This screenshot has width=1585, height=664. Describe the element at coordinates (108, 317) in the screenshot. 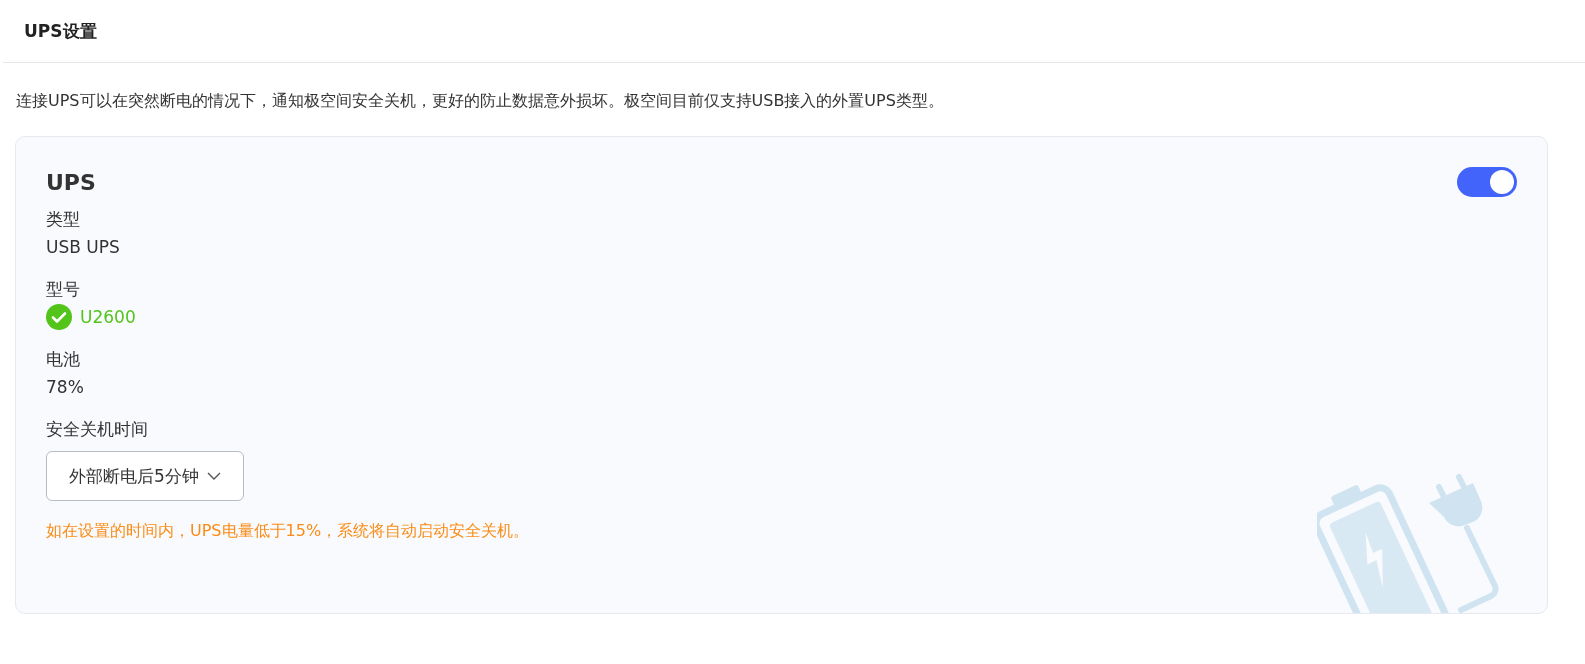

I see `field-value: U2600` at that location.